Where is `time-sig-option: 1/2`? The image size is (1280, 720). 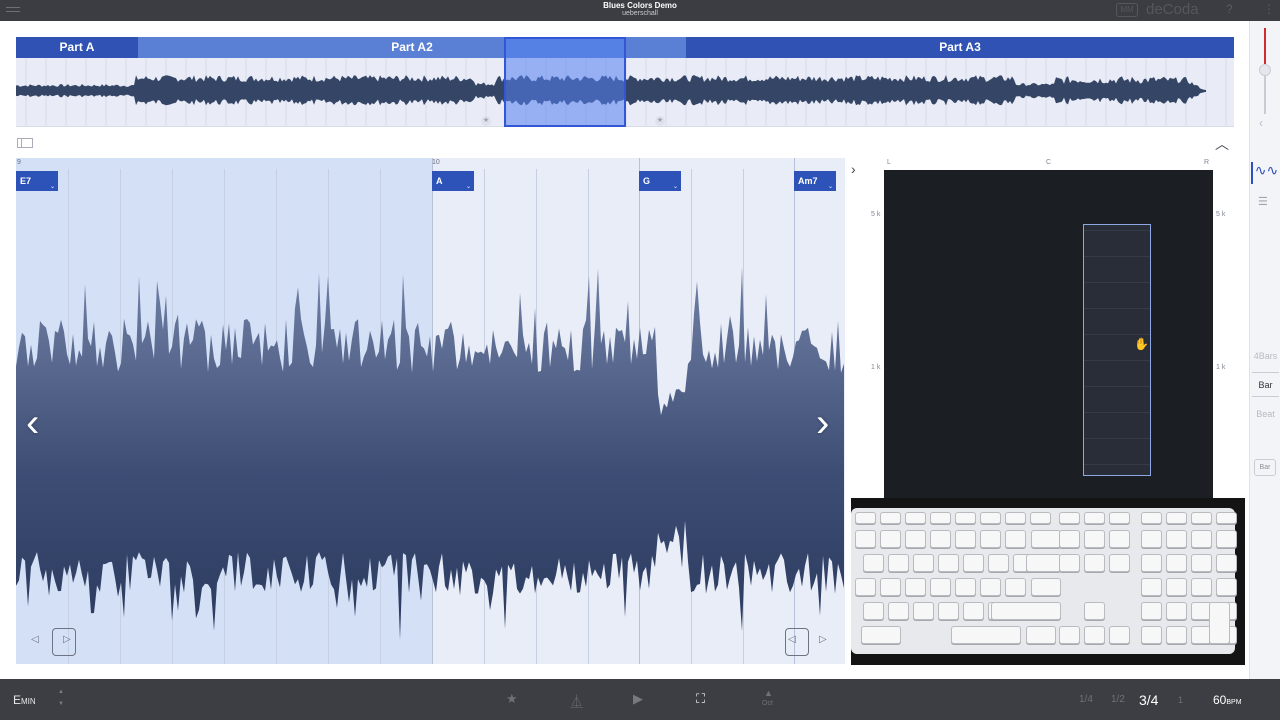 time-sig-option: 1/2 is located at coordinates (1118, 699).